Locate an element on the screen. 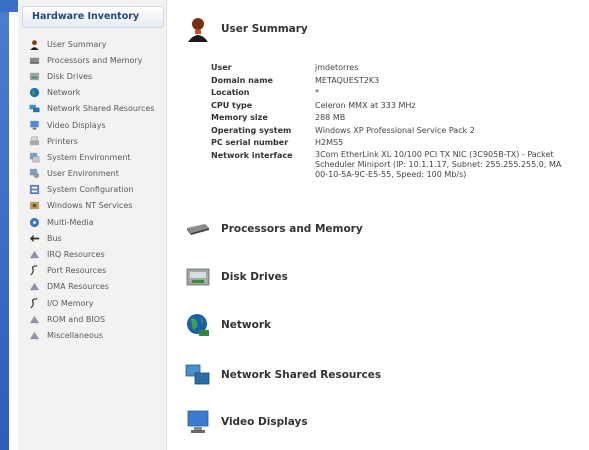  section-user-summary: User Summary is located at coordinates (246, 29).